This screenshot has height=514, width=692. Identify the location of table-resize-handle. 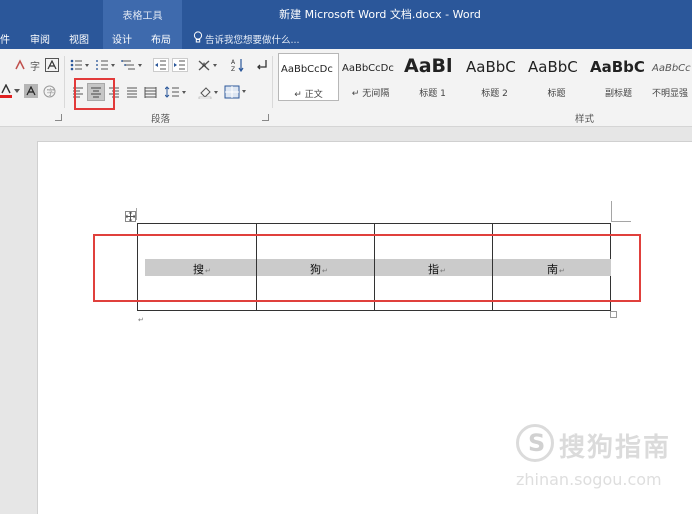
(613, 314).